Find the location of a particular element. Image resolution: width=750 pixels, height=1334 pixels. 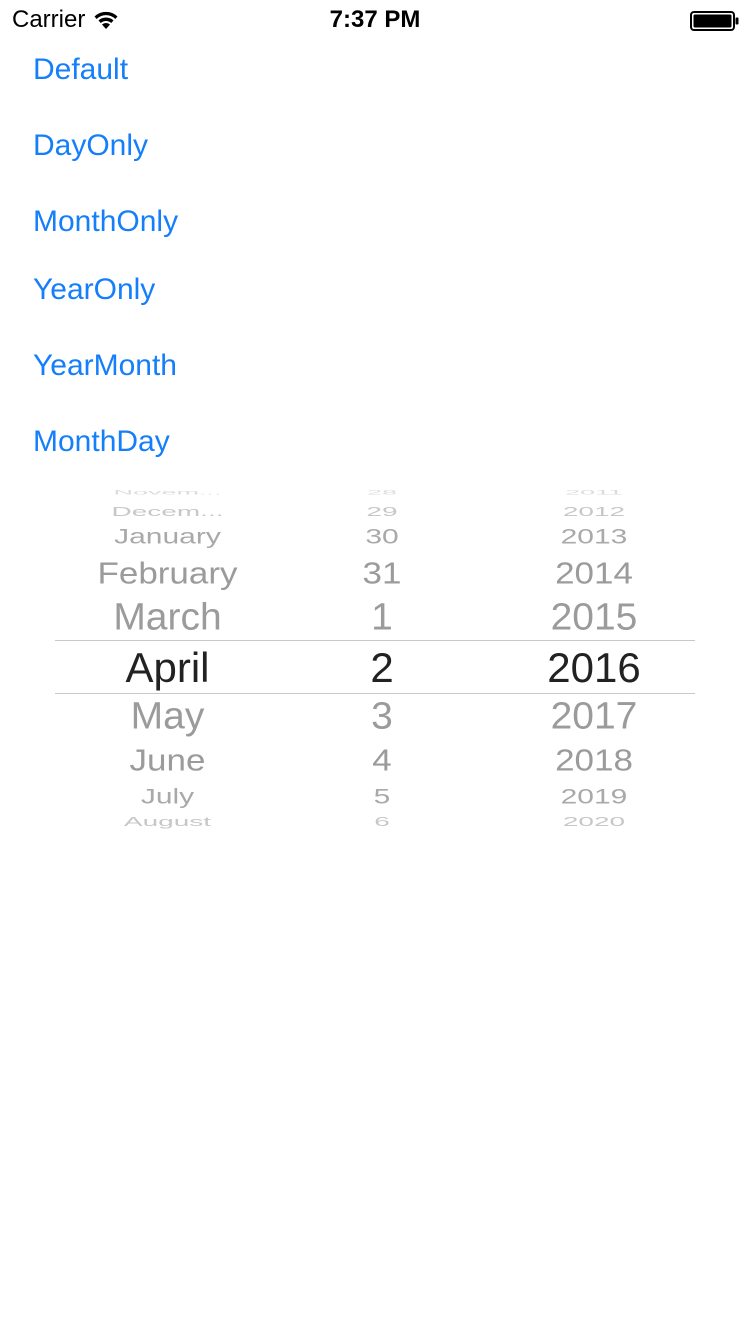

status-bar: Carrier 7:37 PM is located at coordinates (375, 20).